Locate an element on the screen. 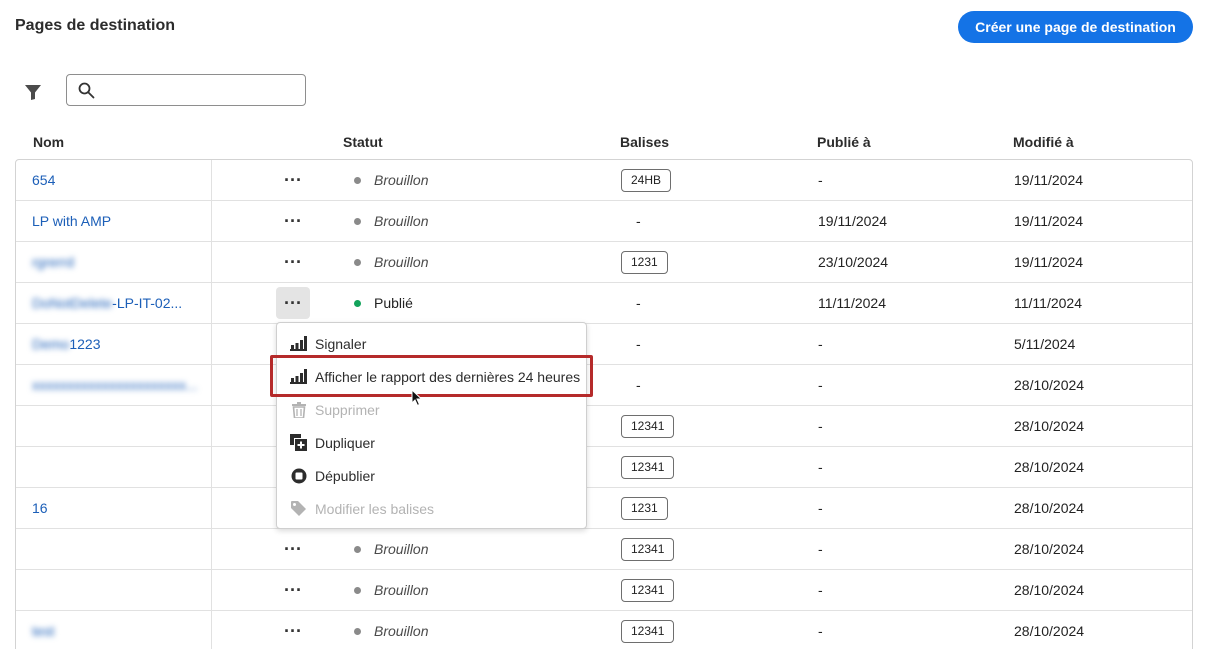  table-row: test ··· Brouillon 12341 - 28/10/2024 is located at coordinates (604, 630).